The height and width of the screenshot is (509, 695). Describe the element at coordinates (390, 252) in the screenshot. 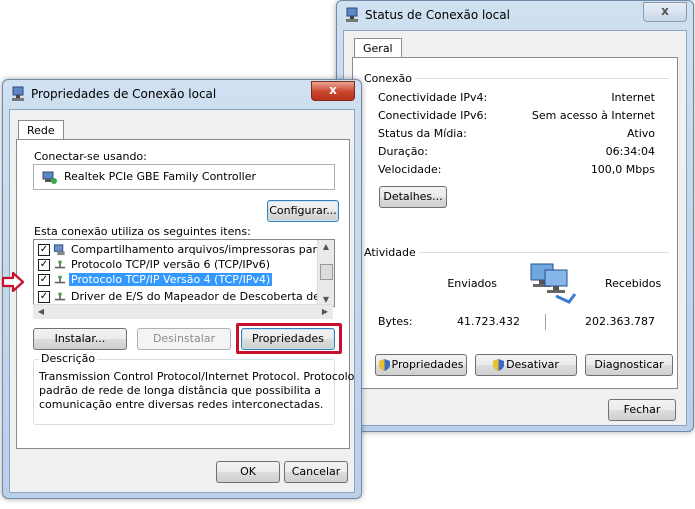

I see `activity-section-title: Atividade` at that location.